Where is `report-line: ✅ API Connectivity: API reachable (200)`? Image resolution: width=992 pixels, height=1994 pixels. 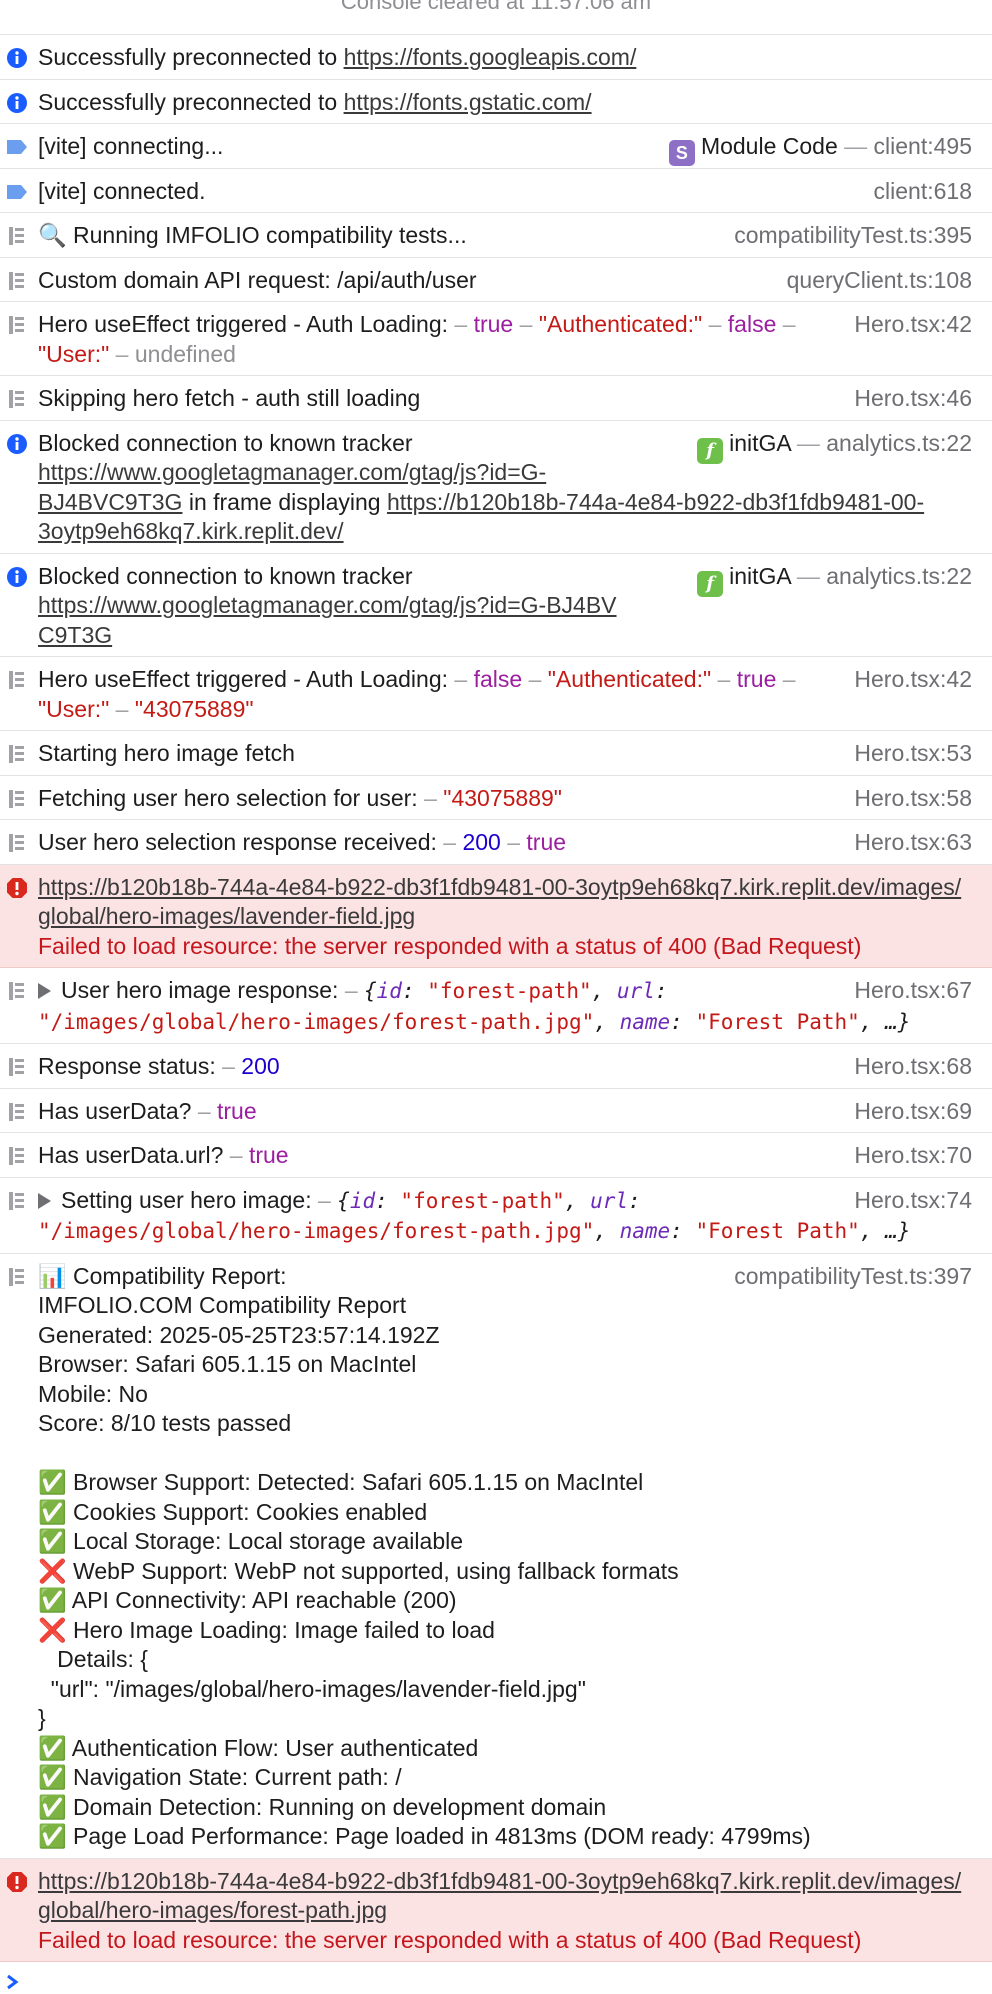 report-line: ✅ API Connectivity: API reachable (200) is located at coordinates (247, 1600).